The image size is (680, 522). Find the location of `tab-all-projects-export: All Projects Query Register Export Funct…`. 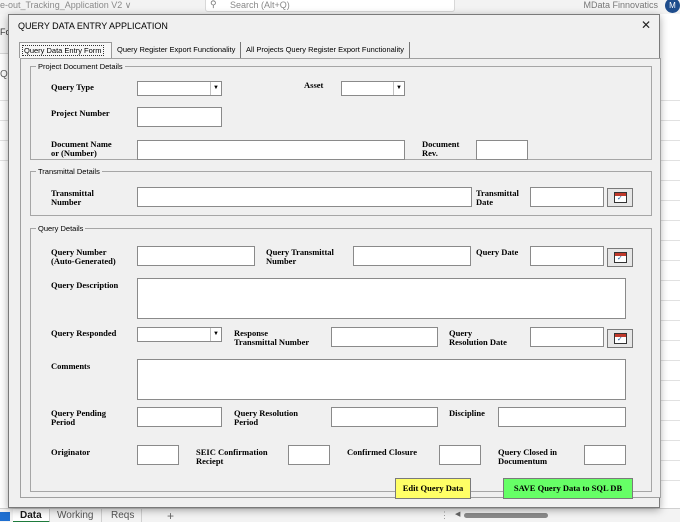

tab-all-projects-export: All Projects Query Register Export Funct… is located at coordinates (326, 50).